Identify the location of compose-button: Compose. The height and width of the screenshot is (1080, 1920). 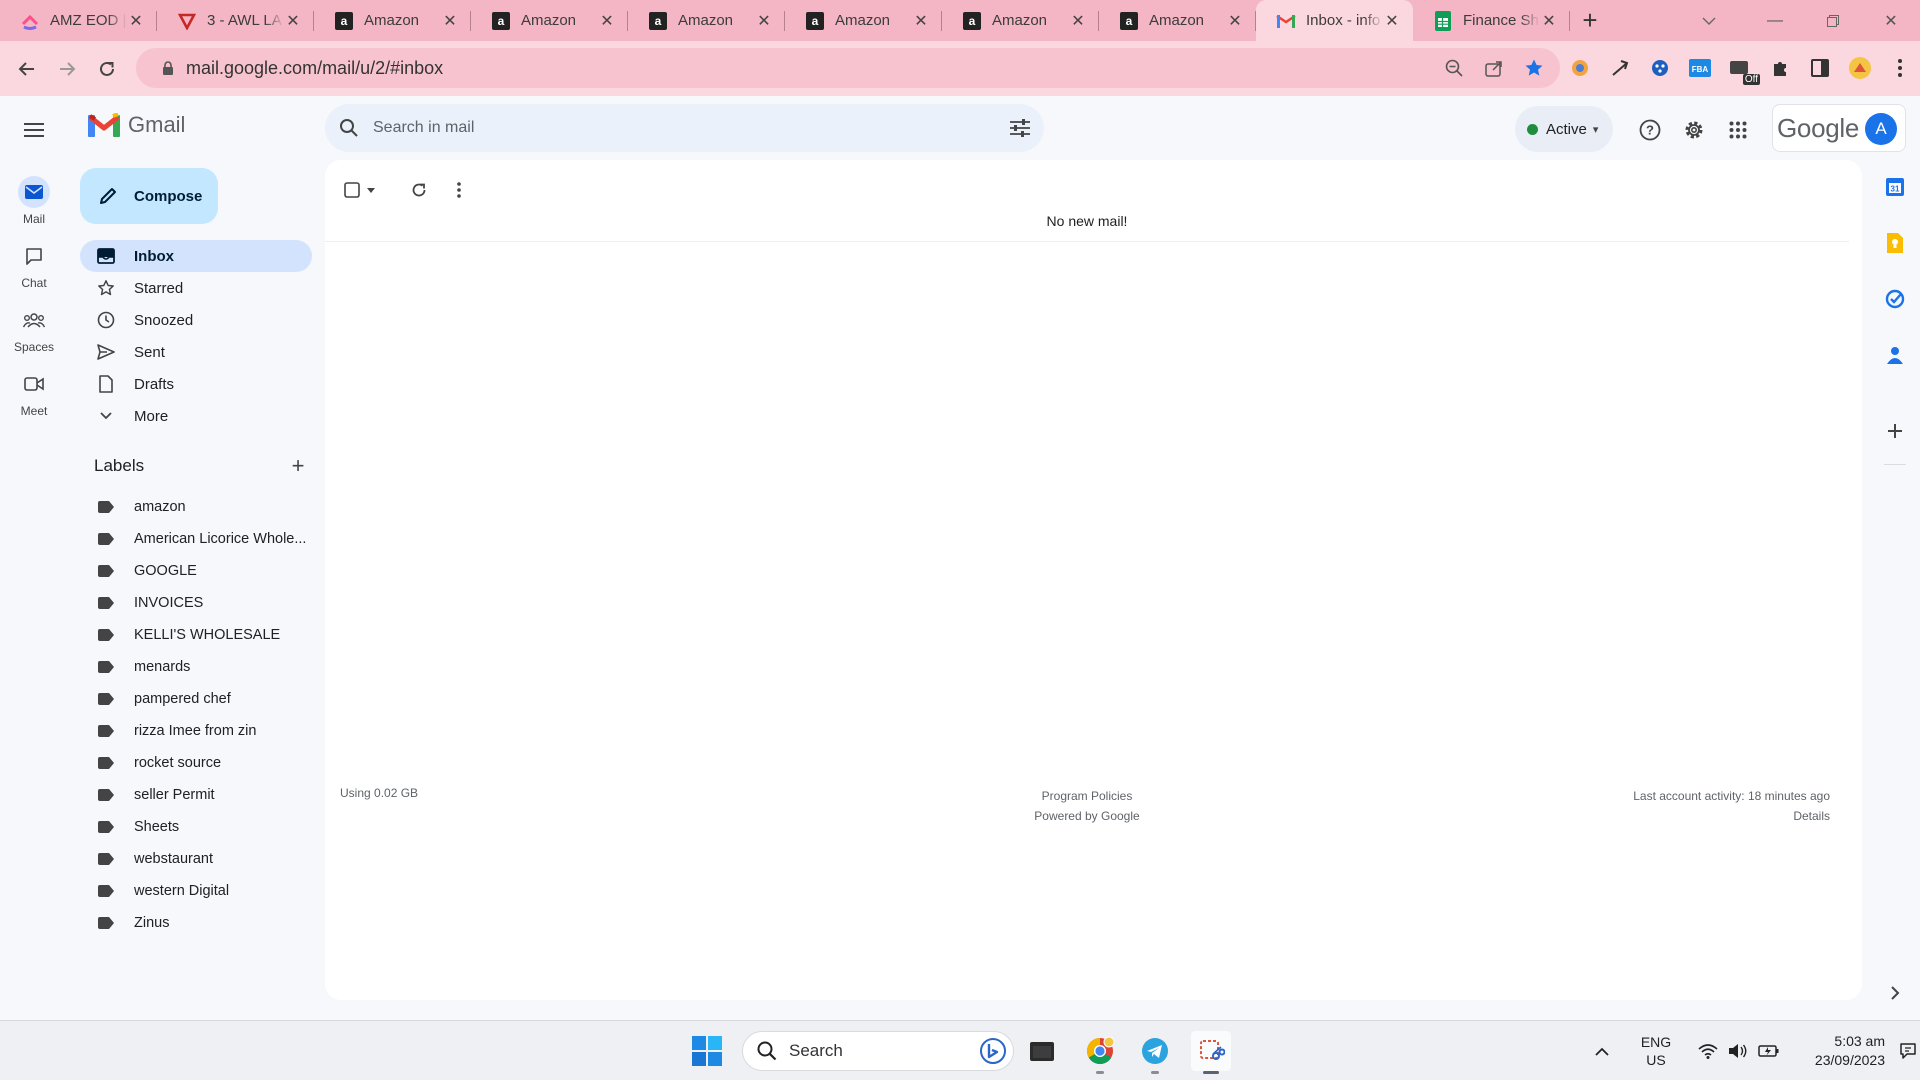
(149, 196).